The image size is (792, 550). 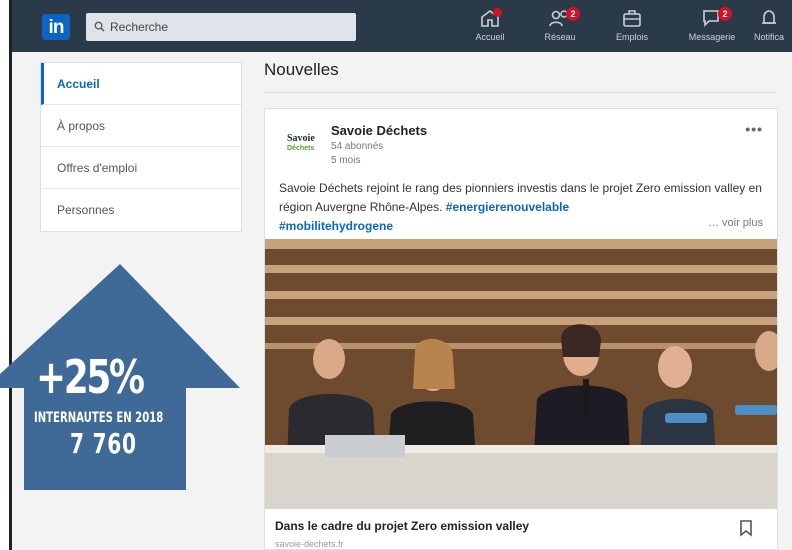 I want to click on org-logo-text: Savoie, so click(x=301, y=138).